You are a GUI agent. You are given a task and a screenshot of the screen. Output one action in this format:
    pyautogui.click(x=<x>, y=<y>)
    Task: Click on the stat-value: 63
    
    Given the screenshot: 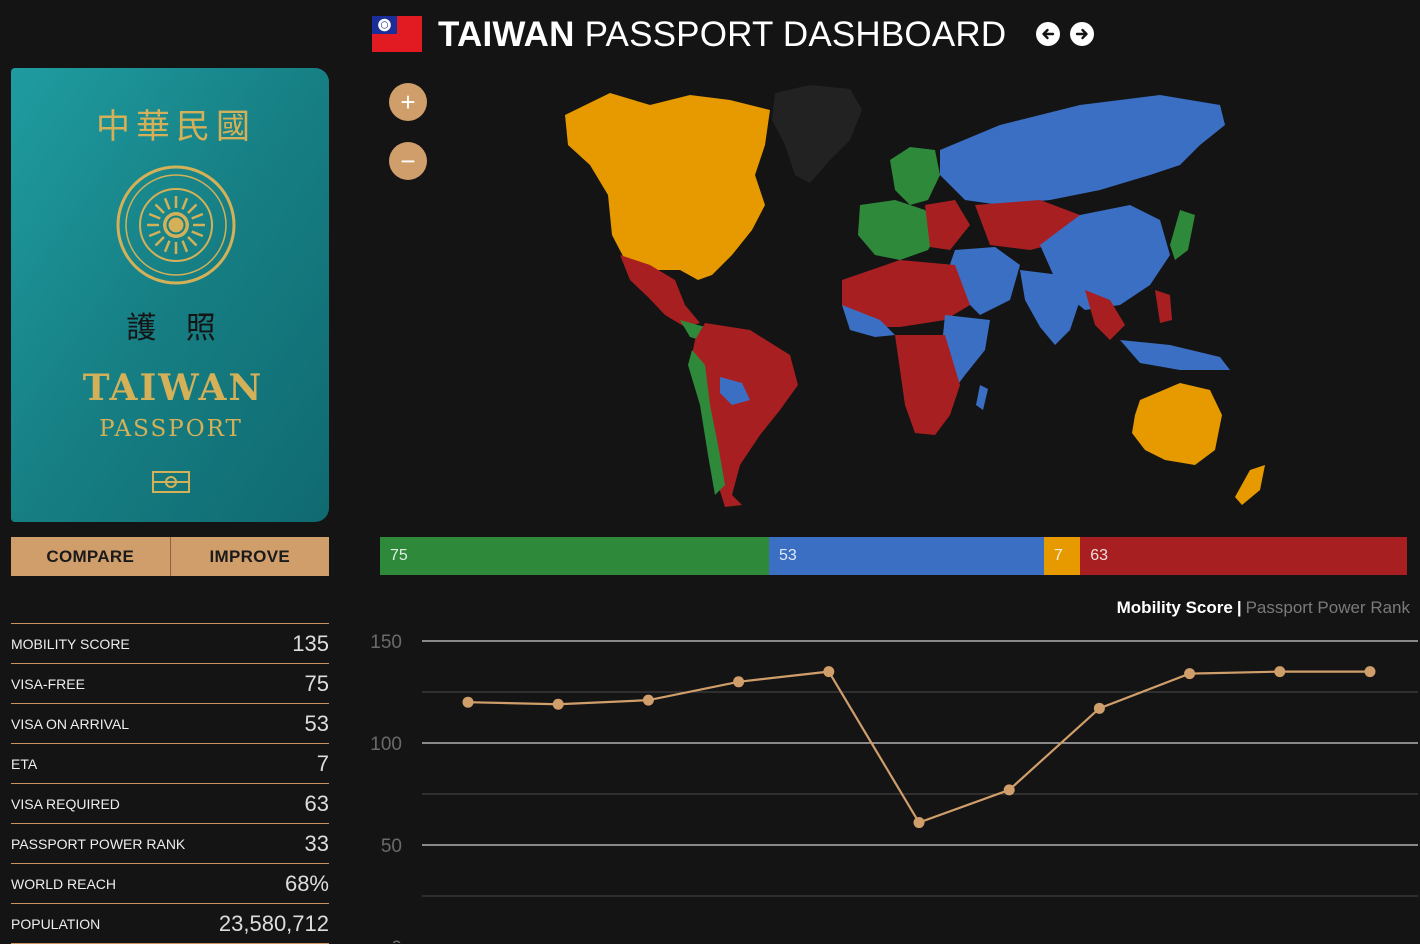 What is the action you would take?
    pyautogui.click(x=316, y=803)
    